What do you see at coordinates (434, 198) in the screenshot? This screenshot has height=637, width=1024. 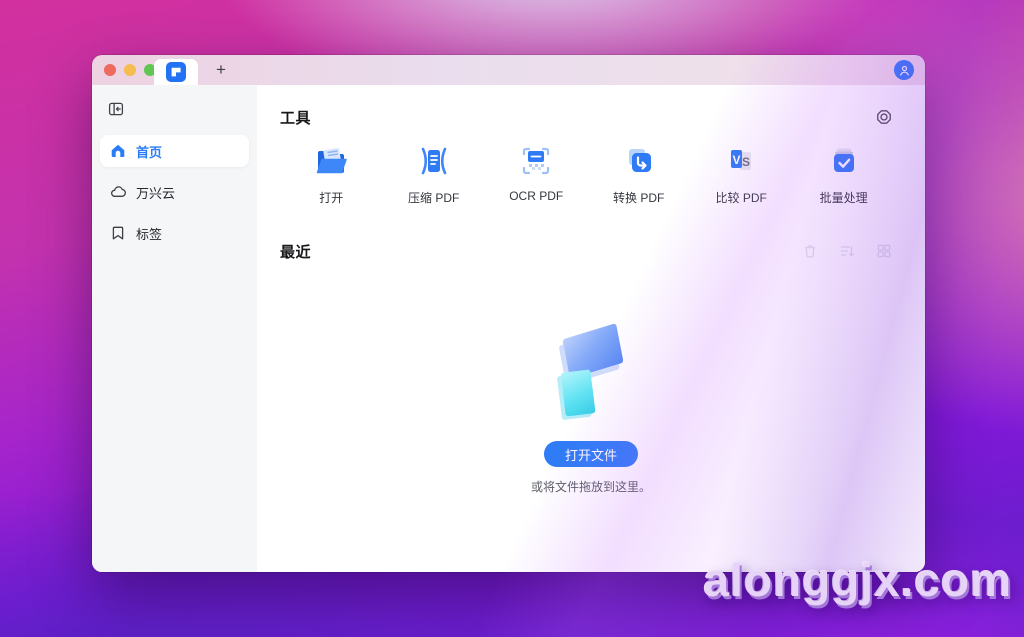 I see `tool-label: 压缩 PDF` at bounding box center [434, 198].